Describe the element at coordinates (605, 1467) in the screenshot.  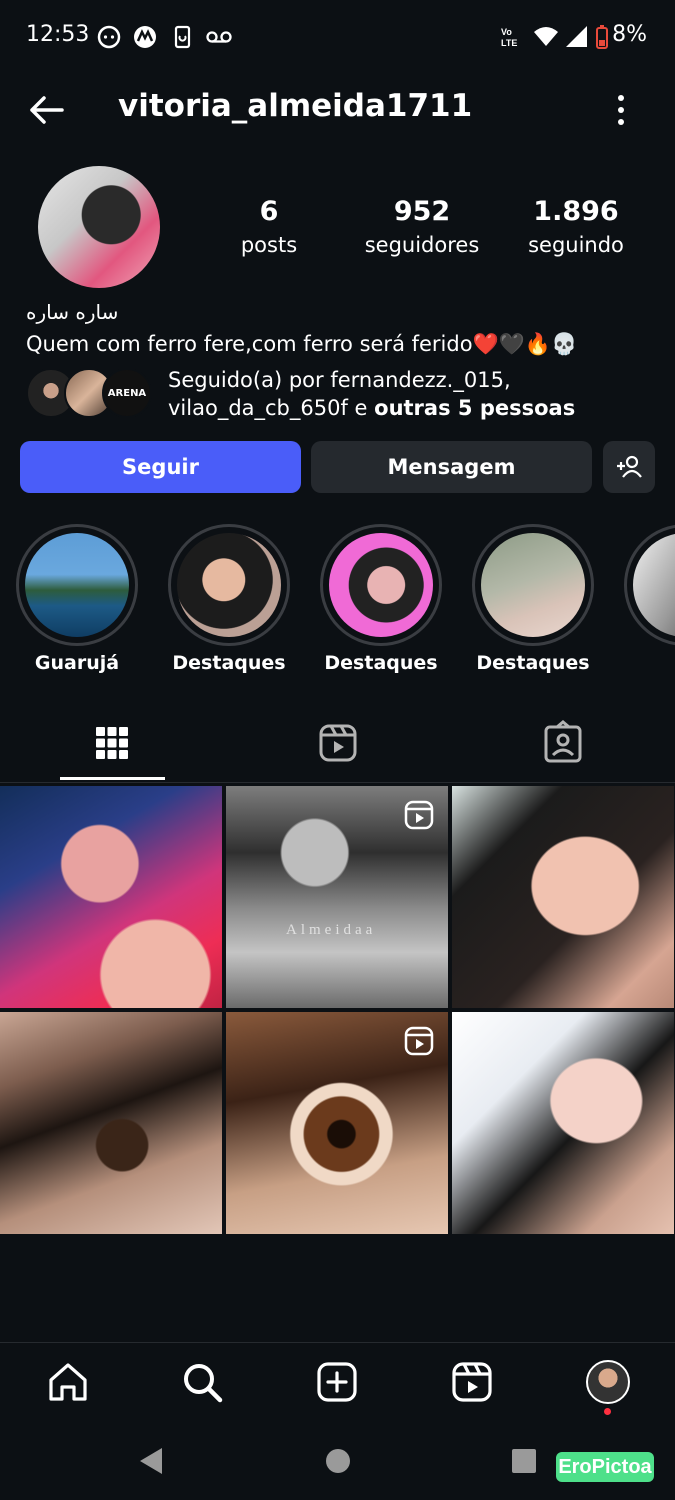
I see `watermark-logo: EroPictoa` at that location.